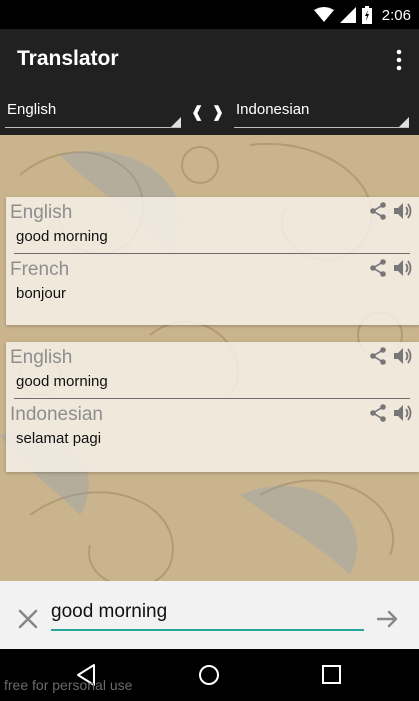  Describe the element at coordinates (41, 293) in the screenshot. I see `target-text: bonjour` at that location.